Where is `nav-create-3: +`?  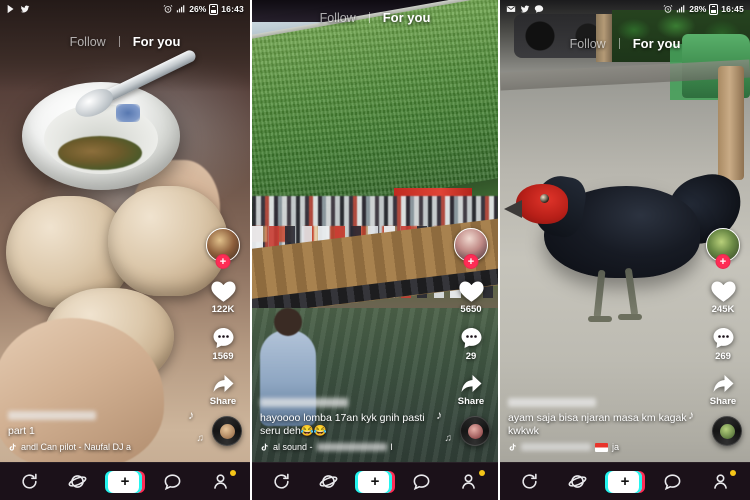 nav-create-3: + is located at coordinates (624, 482).